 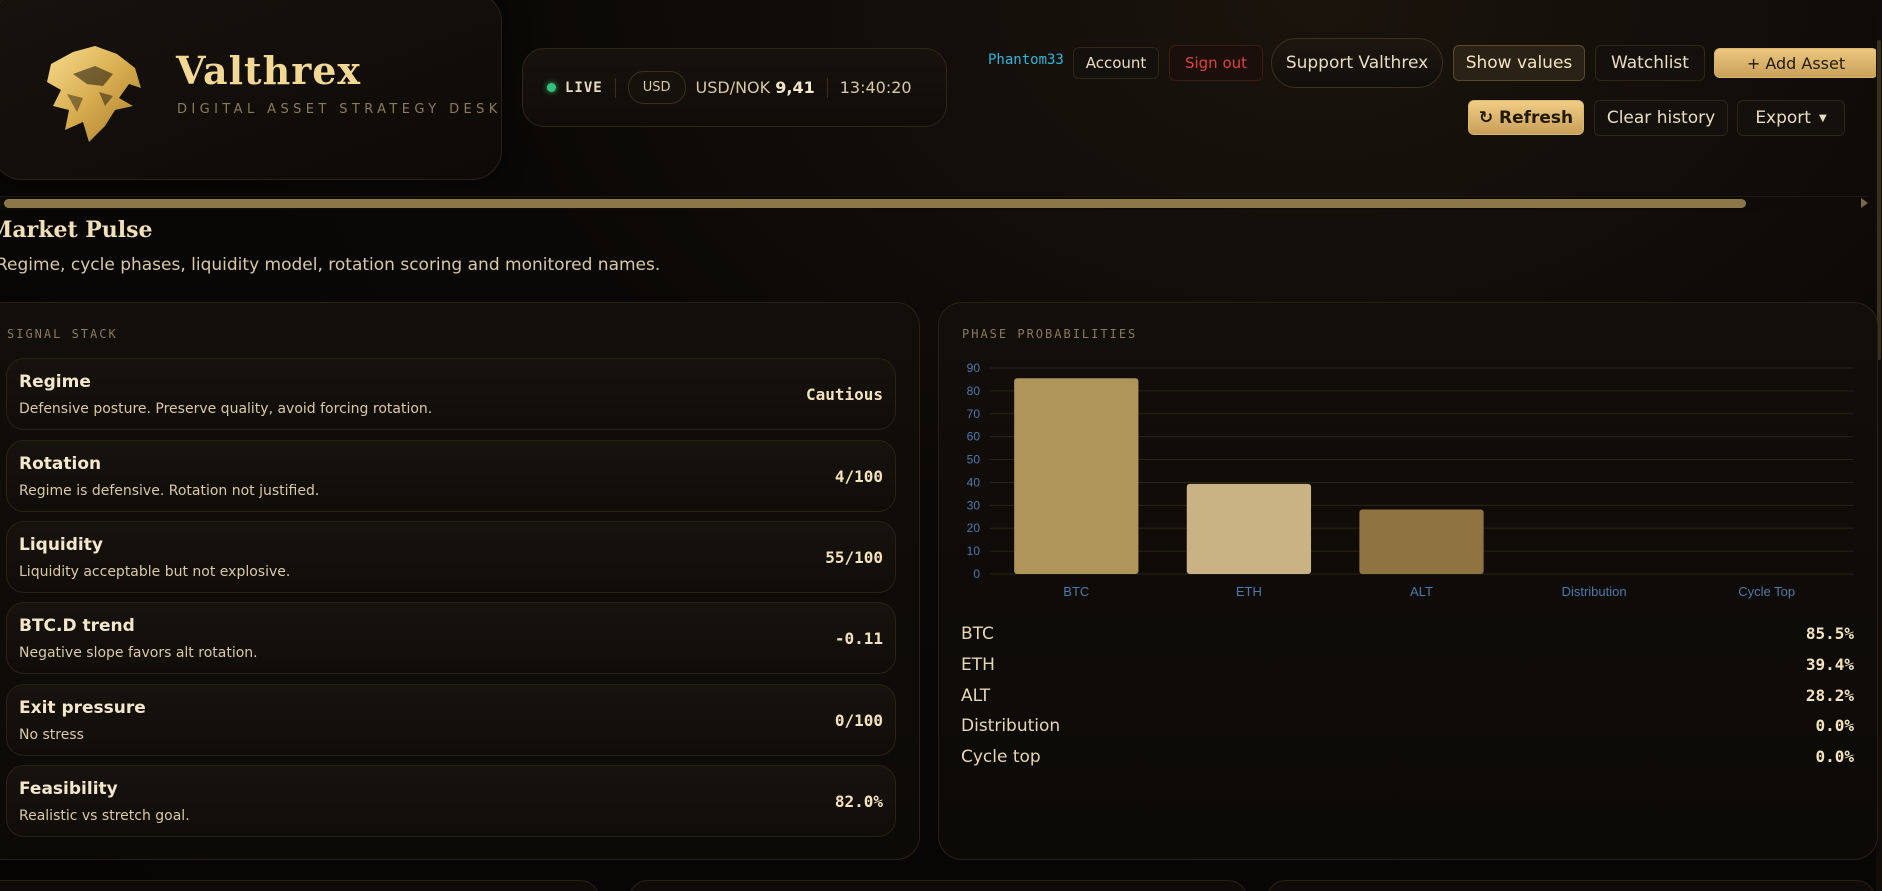 What do you see at coordinates (1216, 63) in the screenshot?
I see `sign-out-button: Sign out` at bounding box center [1216, 63].